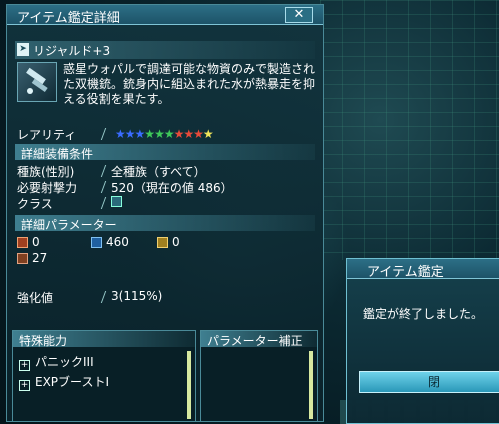 The image size is (499, 424). I want to click on tech-icon, so click(162, 242).